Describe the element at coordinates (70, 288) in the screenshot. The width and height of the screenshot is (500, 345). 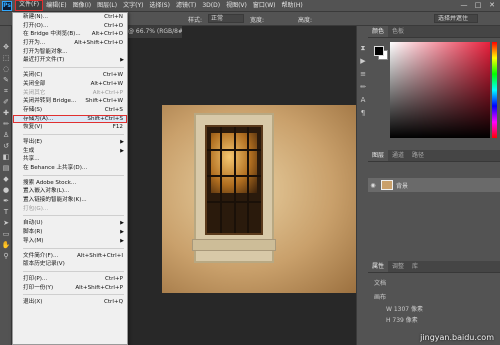
I see `file-menu-item: 打印一份(Y) Alt+Shift+Ctrl+P` at that location.